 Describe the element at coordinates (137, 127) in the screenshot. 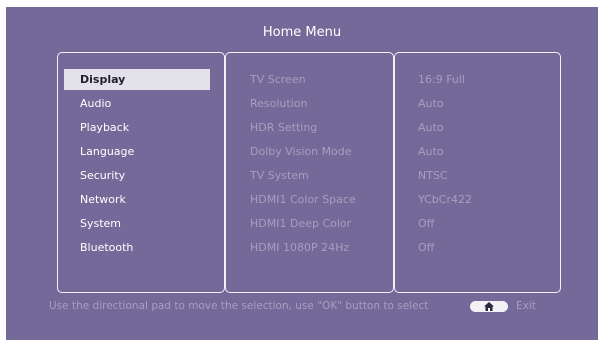

I see `menu-item-playback: Playback` at that location.